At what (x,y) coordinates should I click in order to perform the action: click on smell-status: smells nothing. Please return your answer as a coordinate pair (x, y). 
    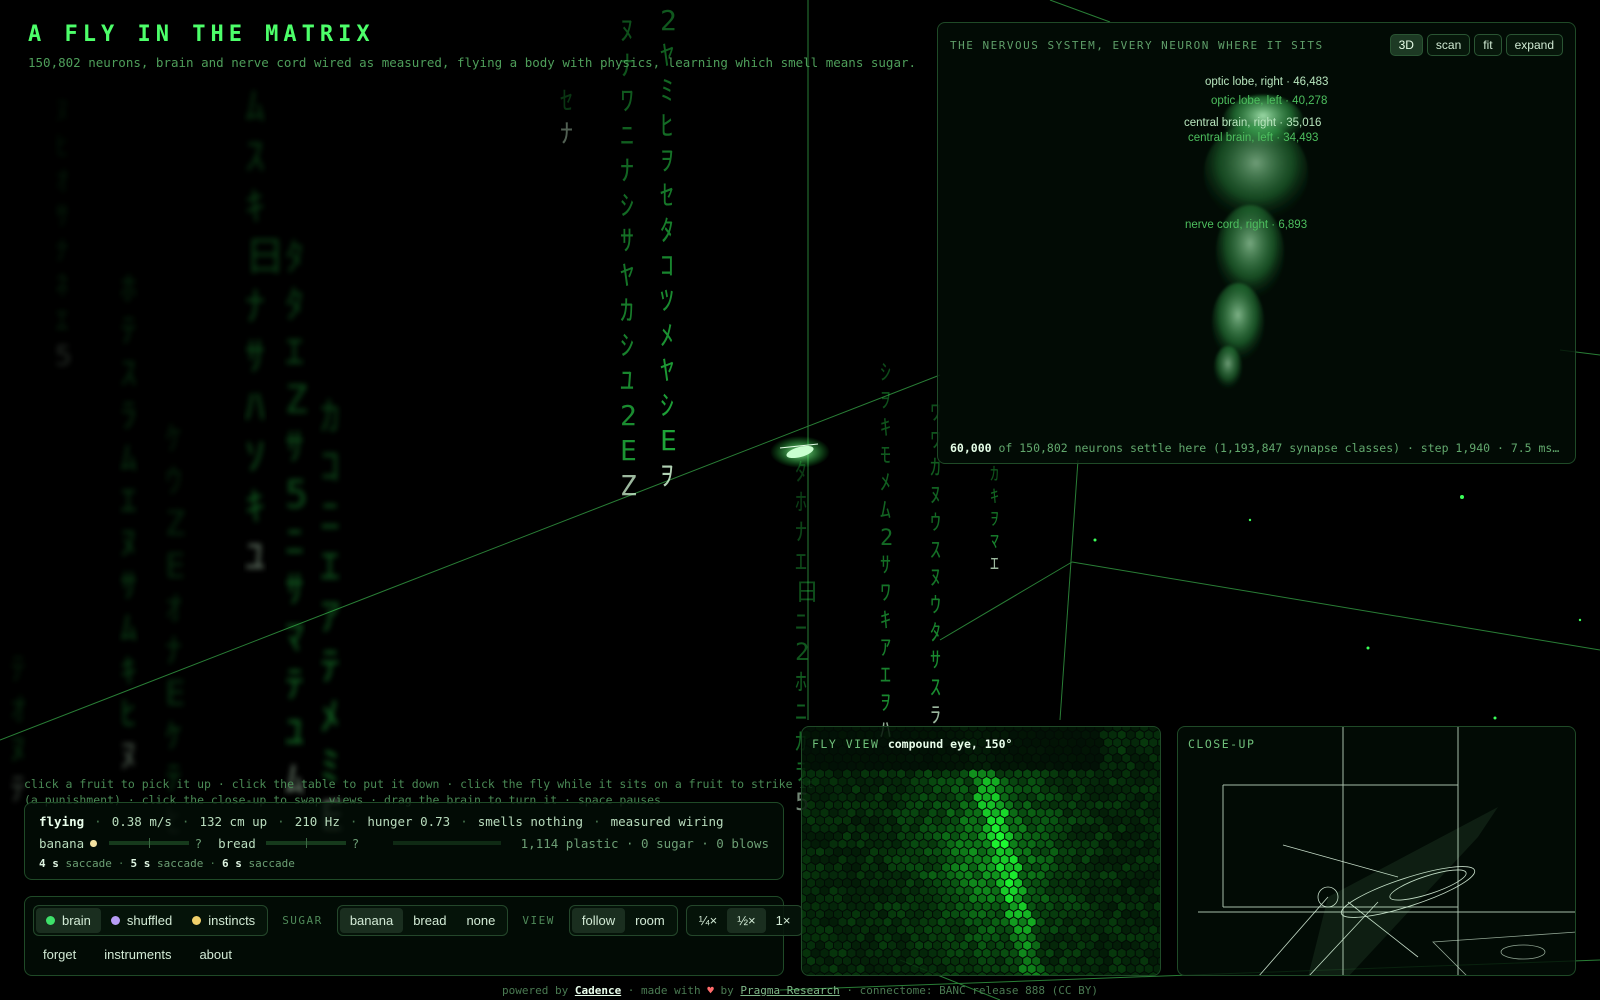
    Looking at the image, I should click on (530, 821).